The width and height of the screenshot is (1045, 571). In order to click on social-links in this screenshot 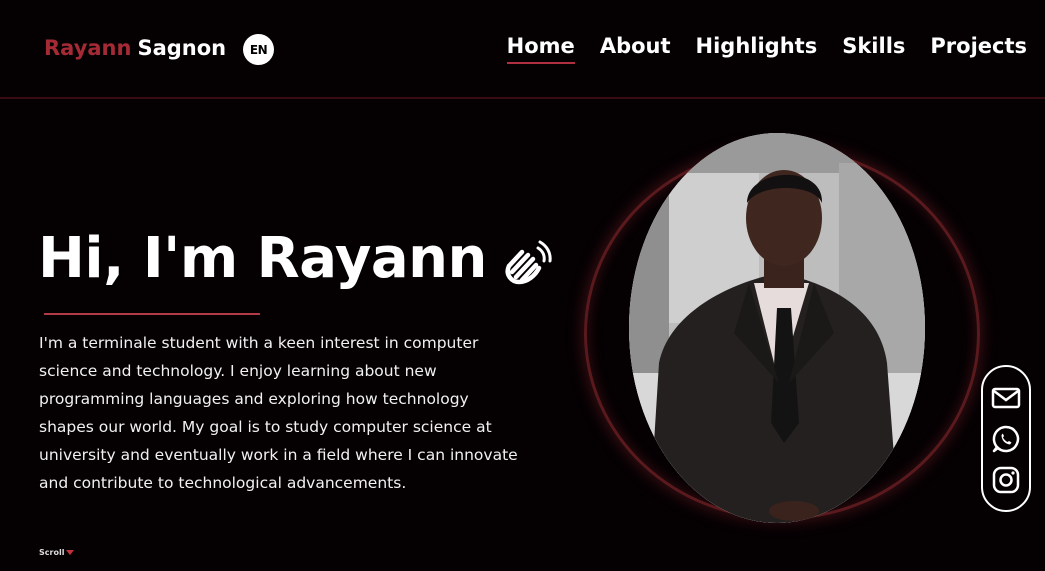, I will do `click(1006, 438)`.